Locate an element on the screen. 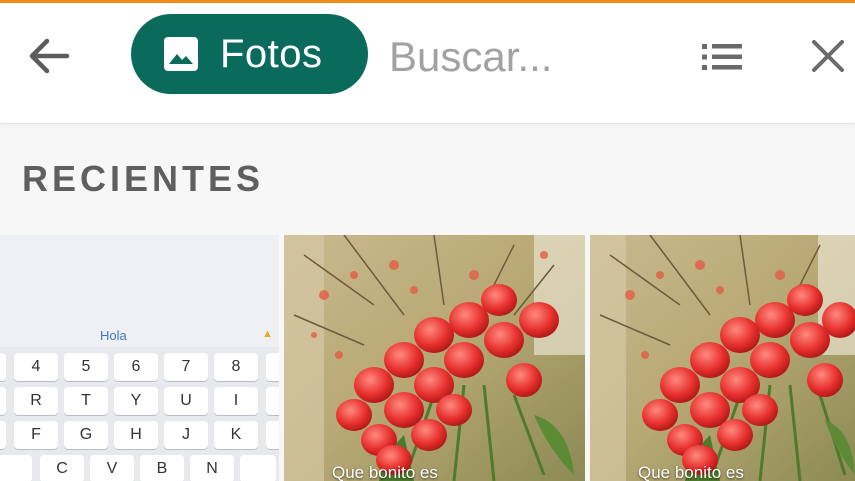 This screenshot has width=855, height=481. key: V is located at coordinates (112, 468).